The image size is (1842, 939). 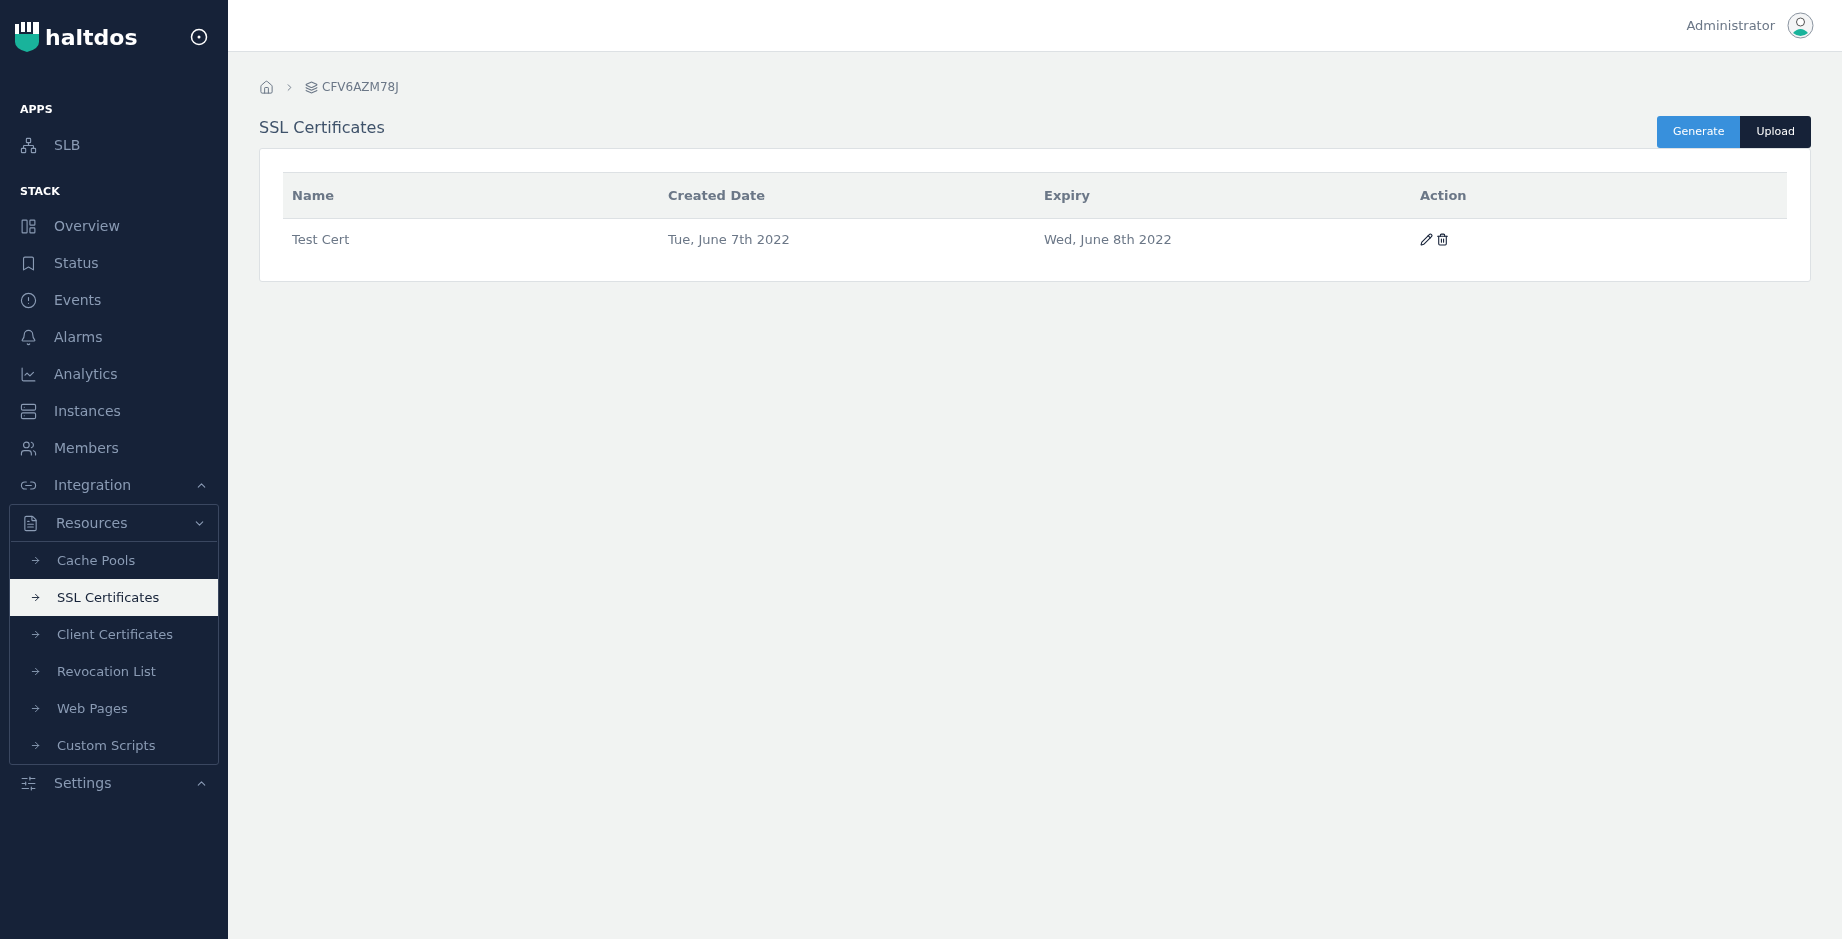 I want to click on server-icon, so click(x=28, y=411).